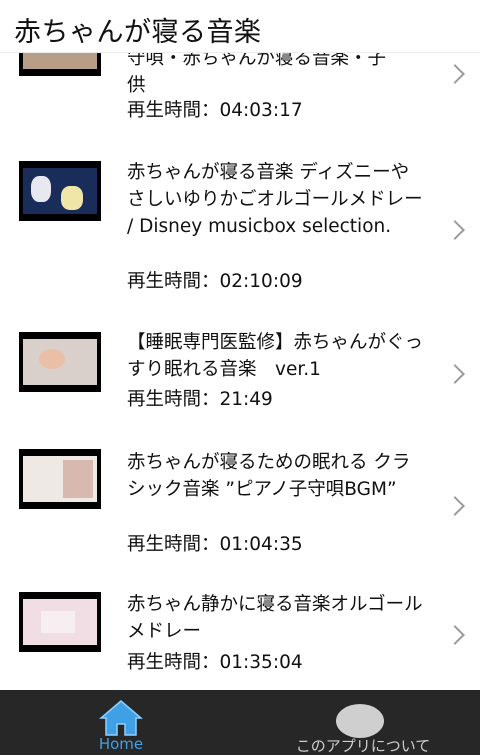 This screenshot has width=480, height=756. What do you see at coordinates (200, 399) in the screenshot?
I see `video-duration: 再生時間：21:49` at bounding box center [200, 399].